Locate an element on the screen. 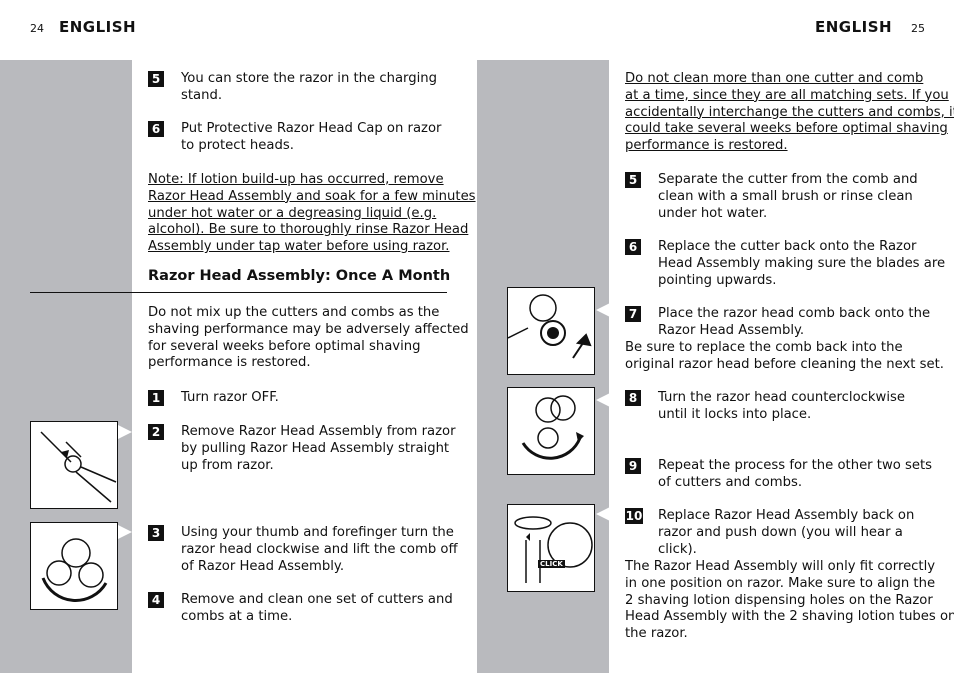 The image size is (954, 673). header-left: ENGLISH is located at coordinates (98, 27).